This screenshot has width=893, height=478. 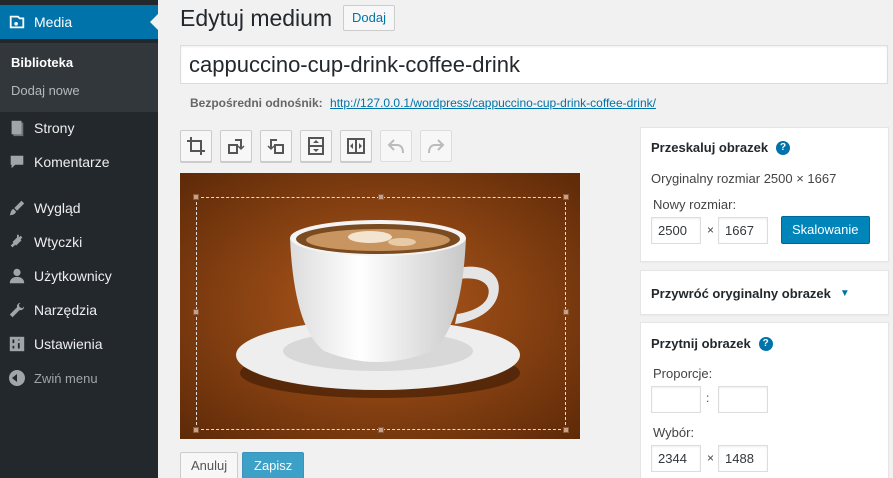 I want to click on flip-vertical-icon, so click(x=316, y=146).